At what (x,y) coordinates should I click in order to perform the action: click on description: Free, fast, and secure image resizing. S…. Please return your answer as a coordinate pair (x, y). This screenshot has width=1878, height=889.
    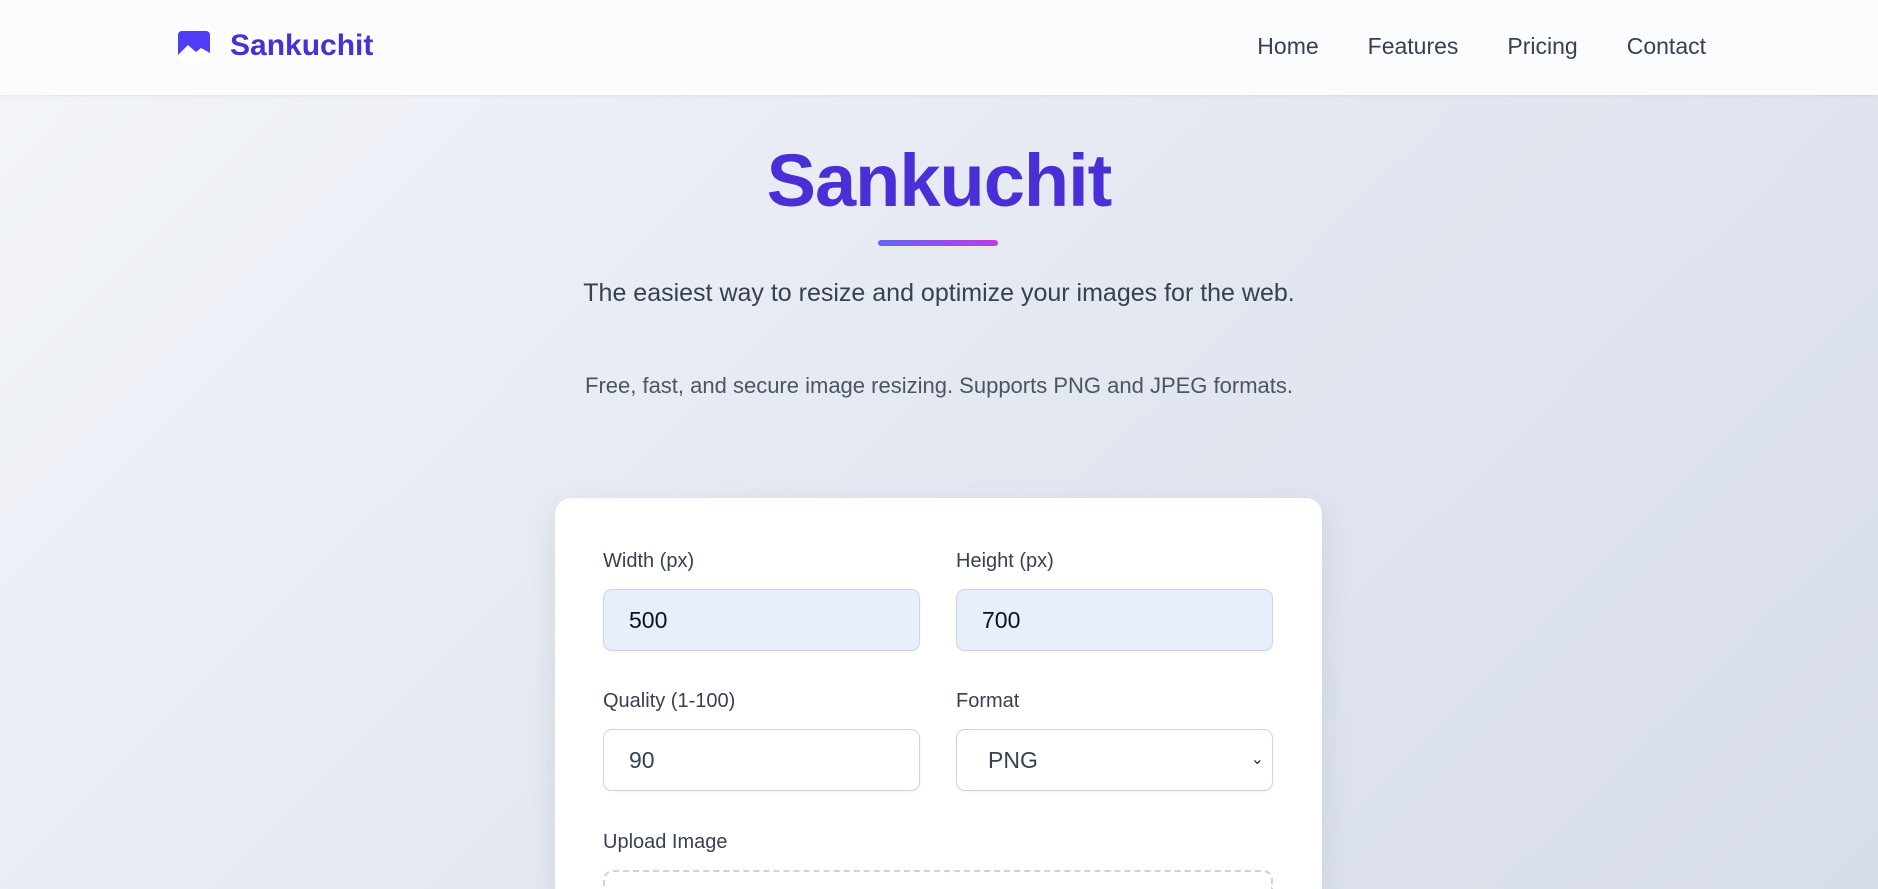
    Looking at the image, I should click on (939, 385).